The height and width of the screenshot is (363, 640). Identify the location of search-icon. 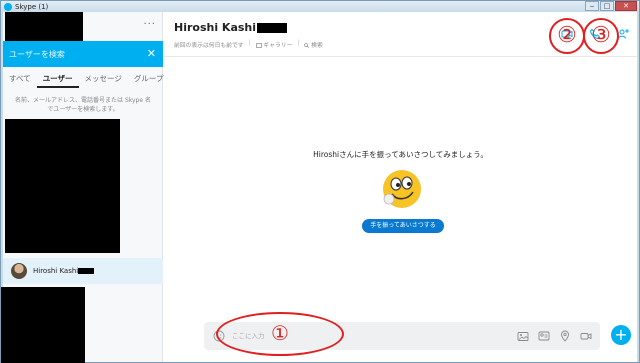
(307, 45).